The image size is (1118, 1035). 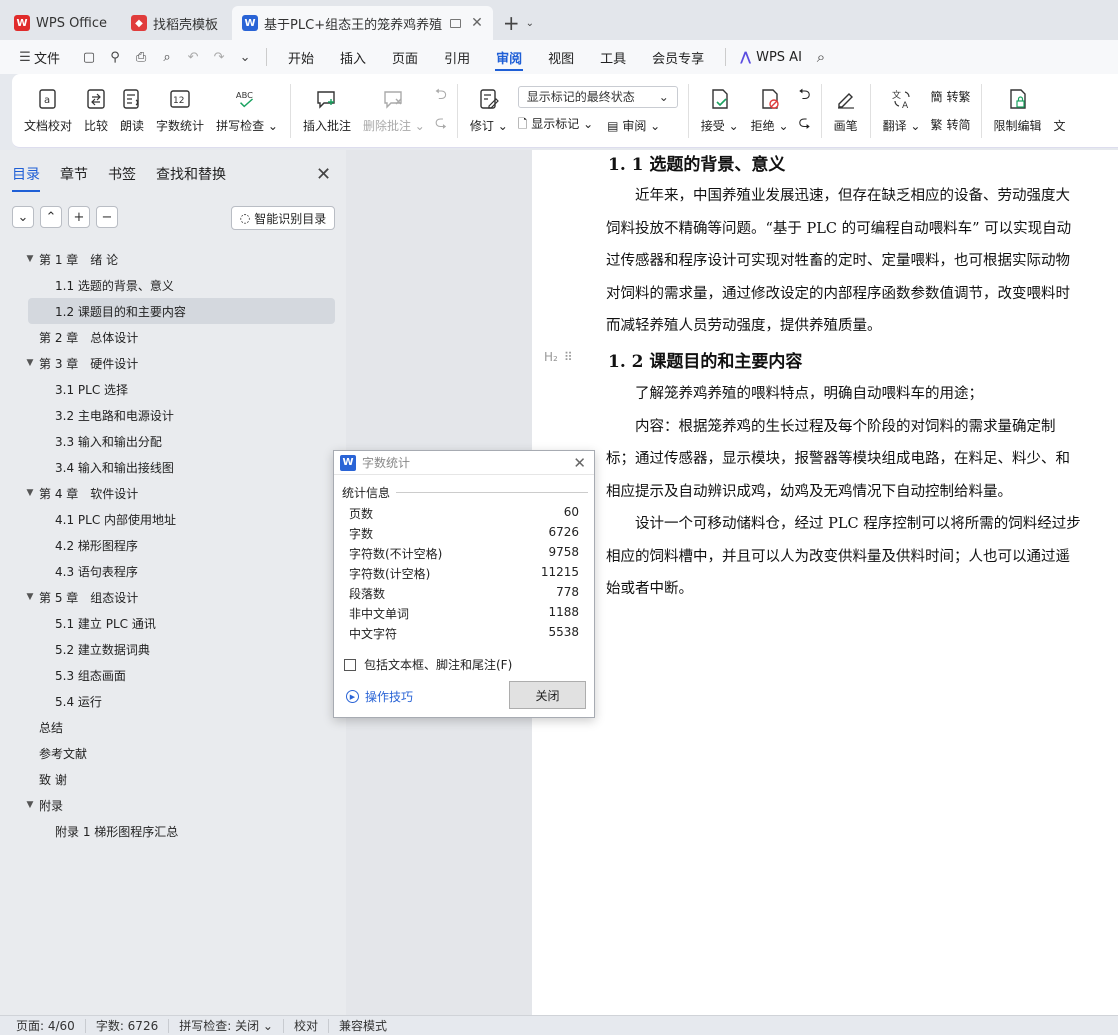 What do you see at coordinates (696, 162) in the screenshot?
I see `heading-1-1: 1. 1 选题的背景、意义` at bounding box center [696, 162].